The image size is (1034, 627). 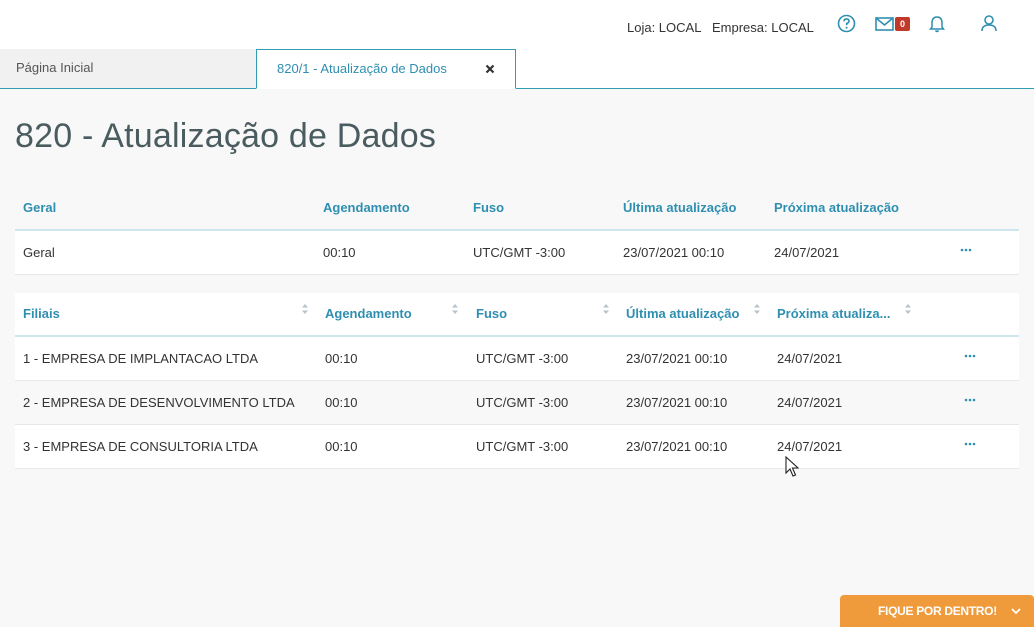 What do you see at coordinates (128, 68) in the screenshot?
I see `tab-home: Página Inicial` at bounding box center [128, 68].